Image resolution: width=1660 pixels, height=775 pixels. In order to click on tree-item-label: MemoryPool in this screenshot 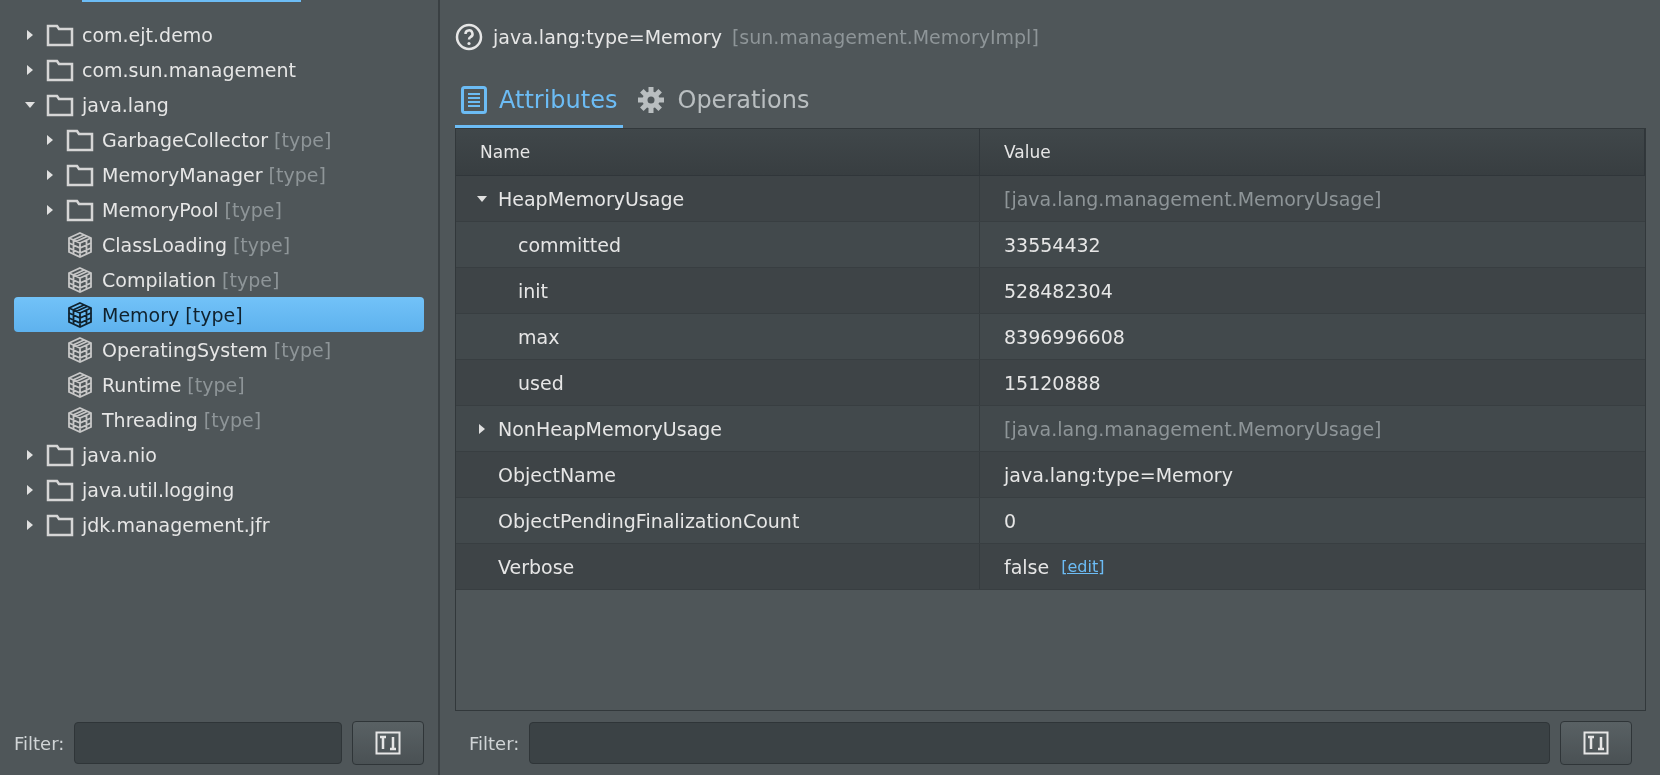, I will do `click(160, 209)`.